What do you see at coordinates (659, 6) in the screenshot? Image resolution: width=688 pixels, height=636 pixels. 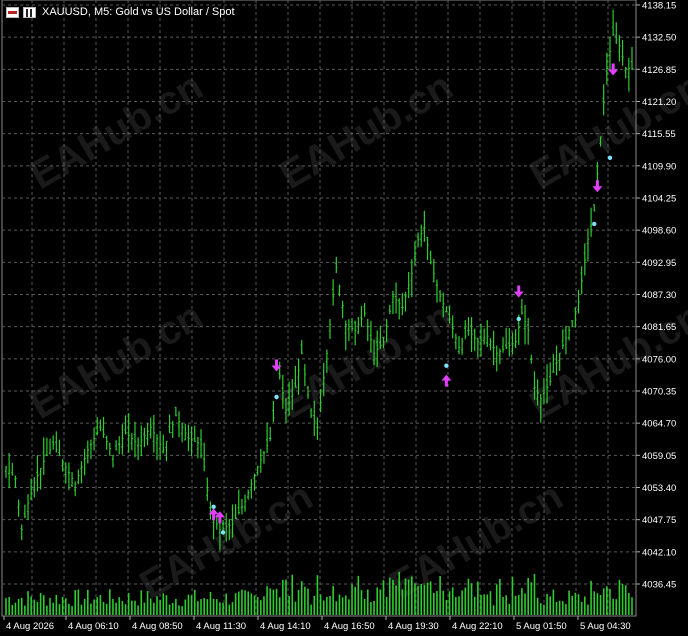 I see `price-tick-label: 4138.15` at bounding box center [659, 6].